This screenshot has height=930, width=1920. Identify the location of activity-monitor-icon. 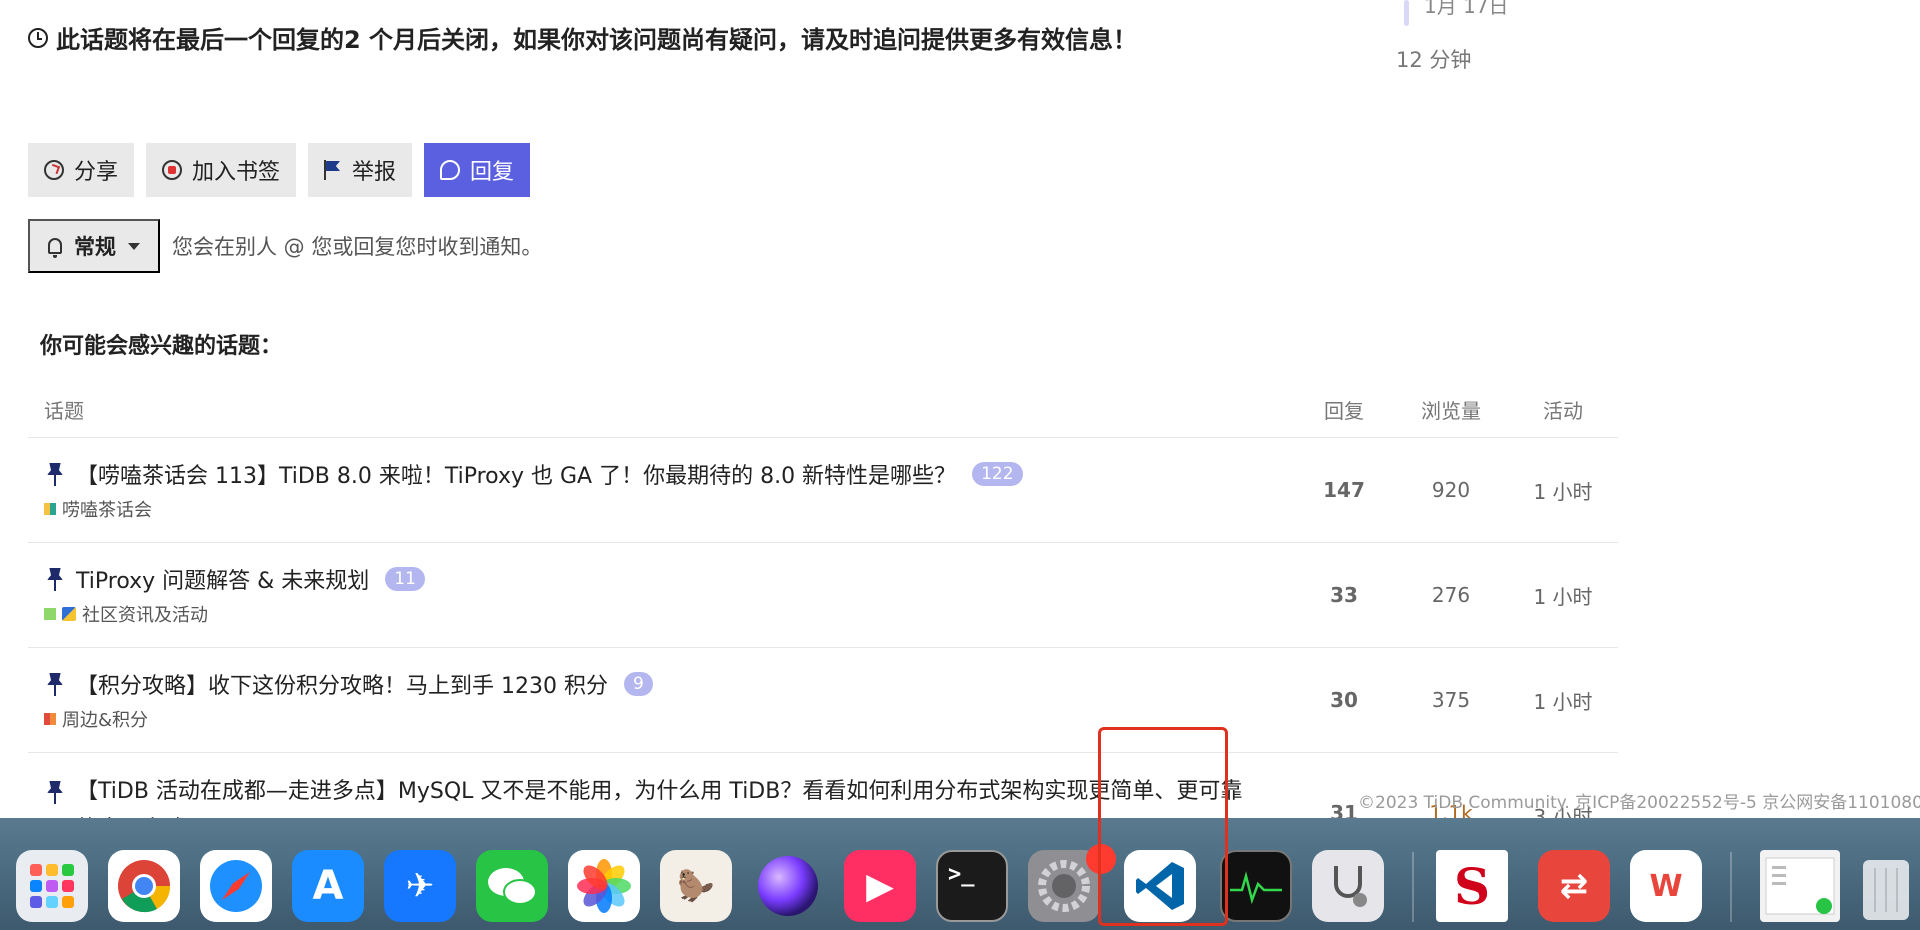
(1256, 886).